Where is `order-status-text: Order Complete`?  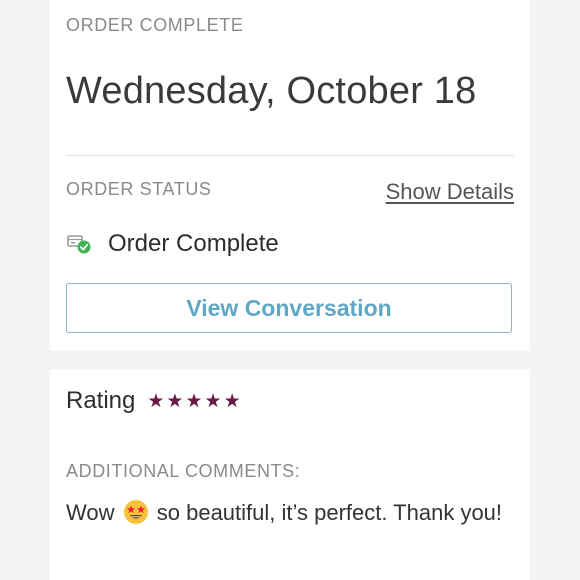
order-status-text: Order Complete is located at coordinates (193, 243).